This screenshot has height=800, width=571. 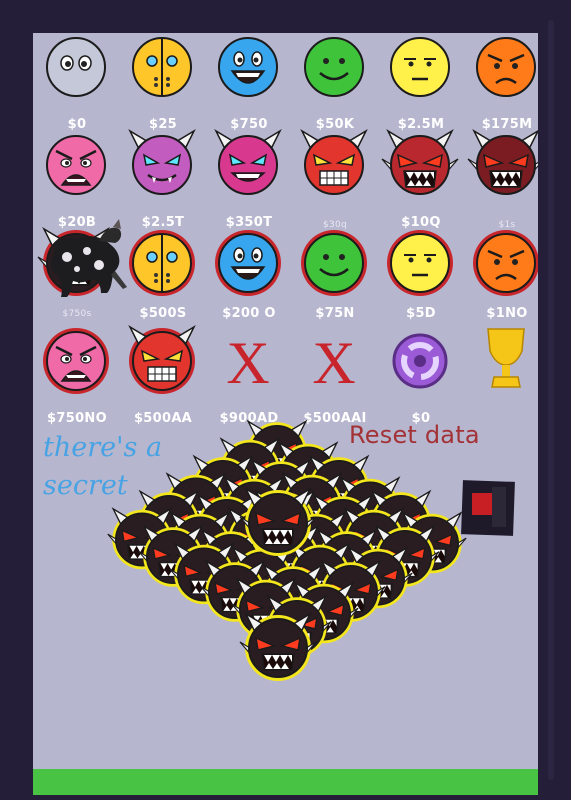 I want to click on difficulty-harder: $1NO, so click(x=503, y=278).